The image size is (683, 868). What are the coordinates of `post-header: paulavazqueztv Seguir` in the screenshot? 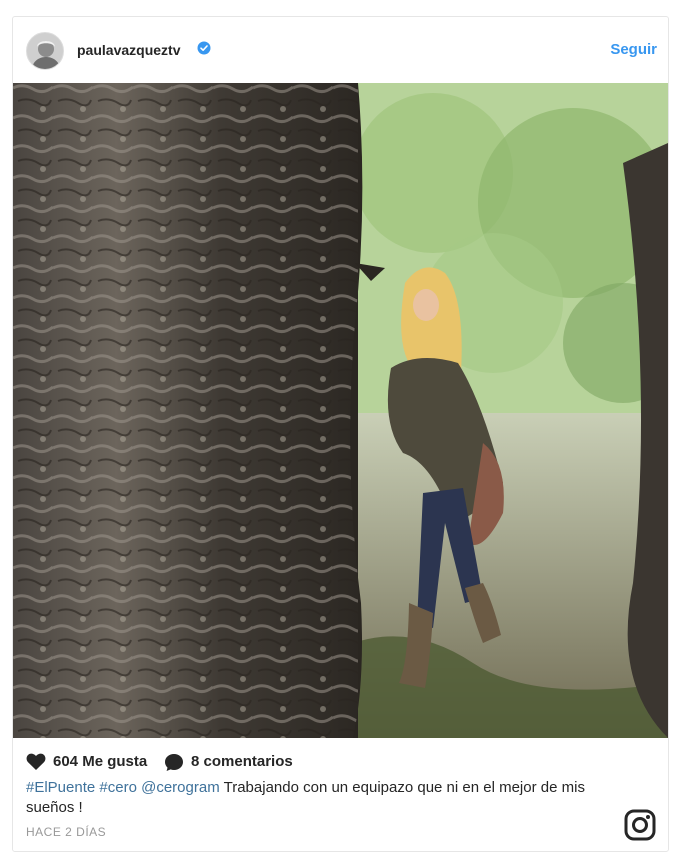 It's located at (340, 50).